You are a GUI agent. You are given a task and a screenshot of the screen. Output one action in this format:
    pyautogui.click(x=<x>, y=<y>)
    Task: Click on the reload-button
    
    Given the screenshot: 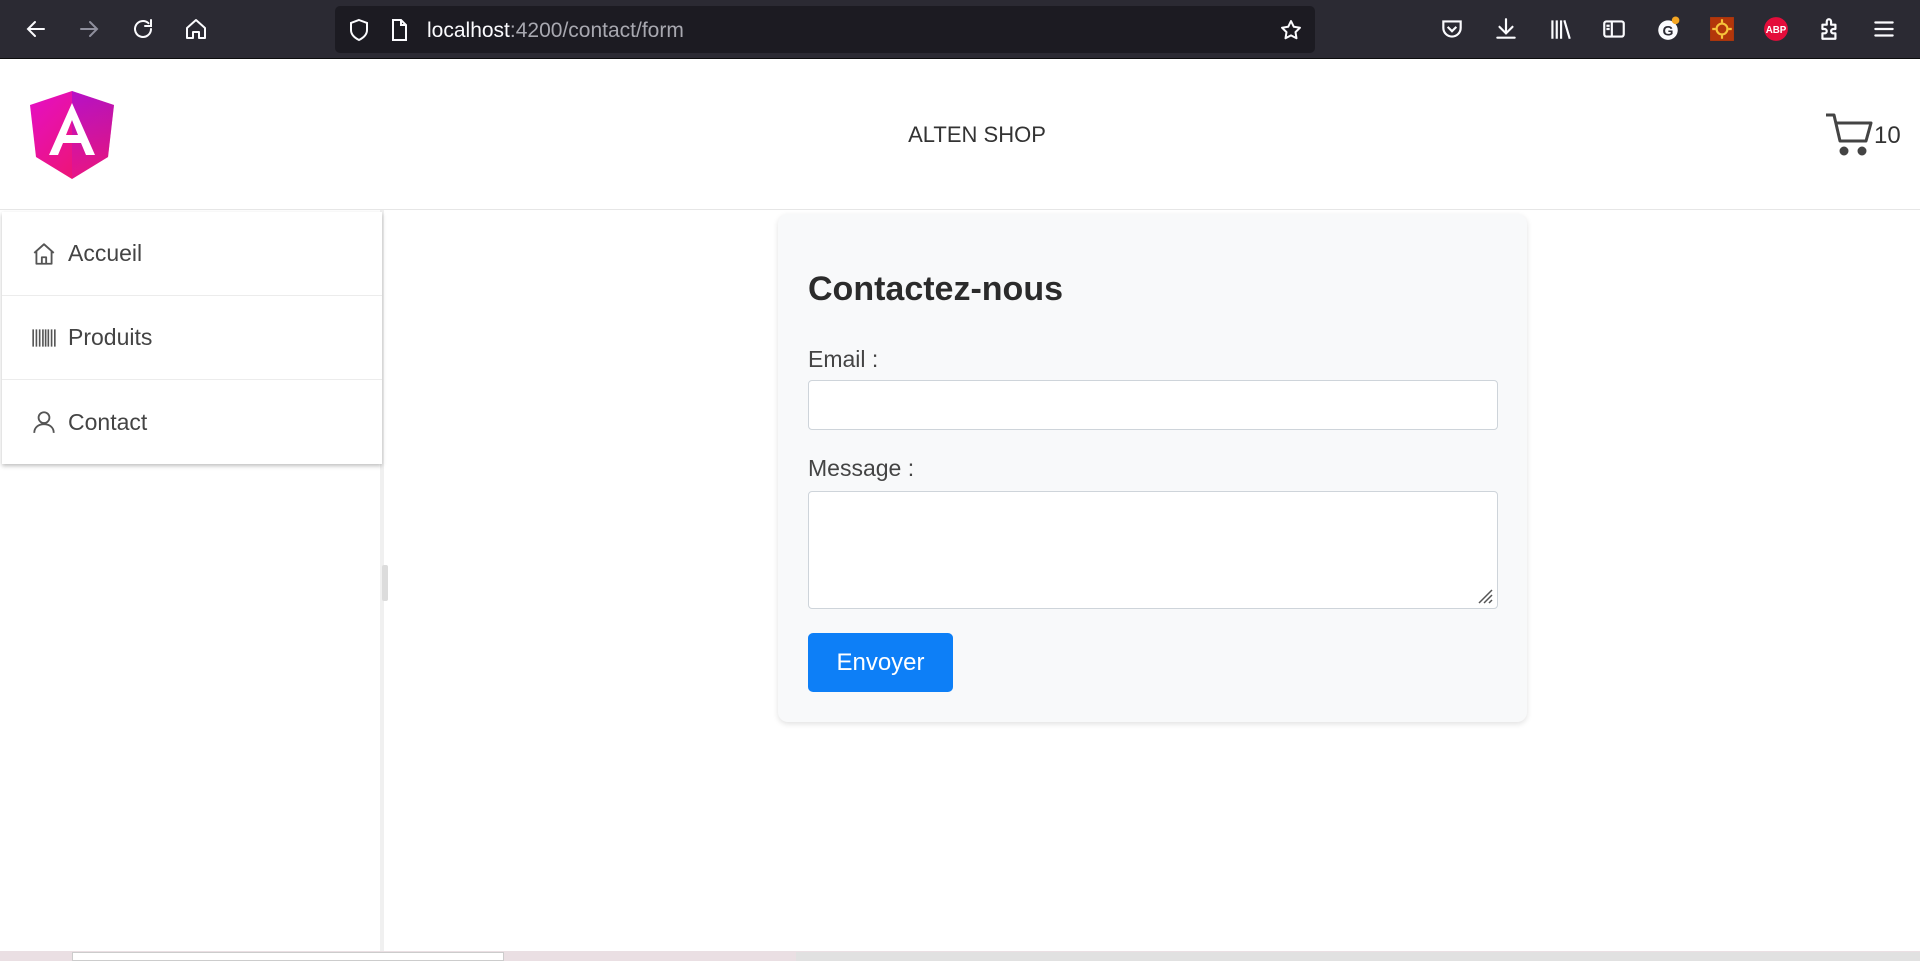 What is the action you would take?
    pyautogui.click(x=143, y=29)
    